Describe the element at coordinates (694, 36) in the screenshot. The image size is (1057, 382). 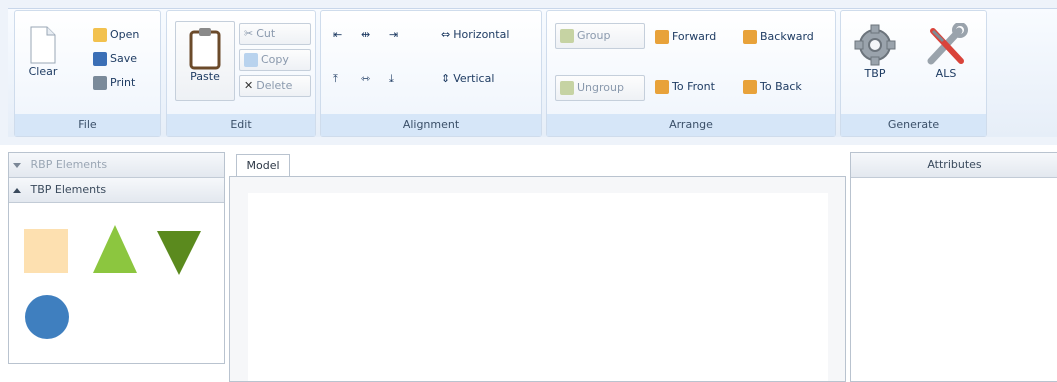
I see `forward-label: Forward` at that location.